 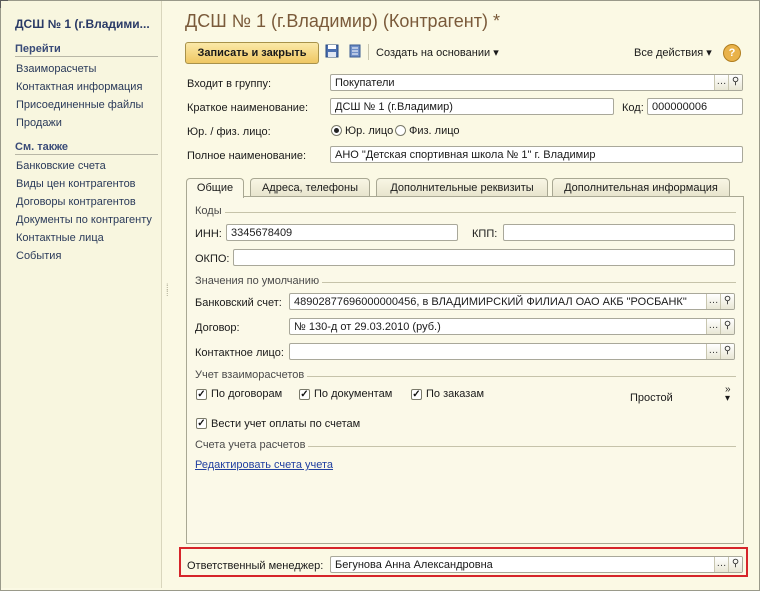 I want to click on nav-item-contact-info: Контактная информация, so click(x=79, y=87).